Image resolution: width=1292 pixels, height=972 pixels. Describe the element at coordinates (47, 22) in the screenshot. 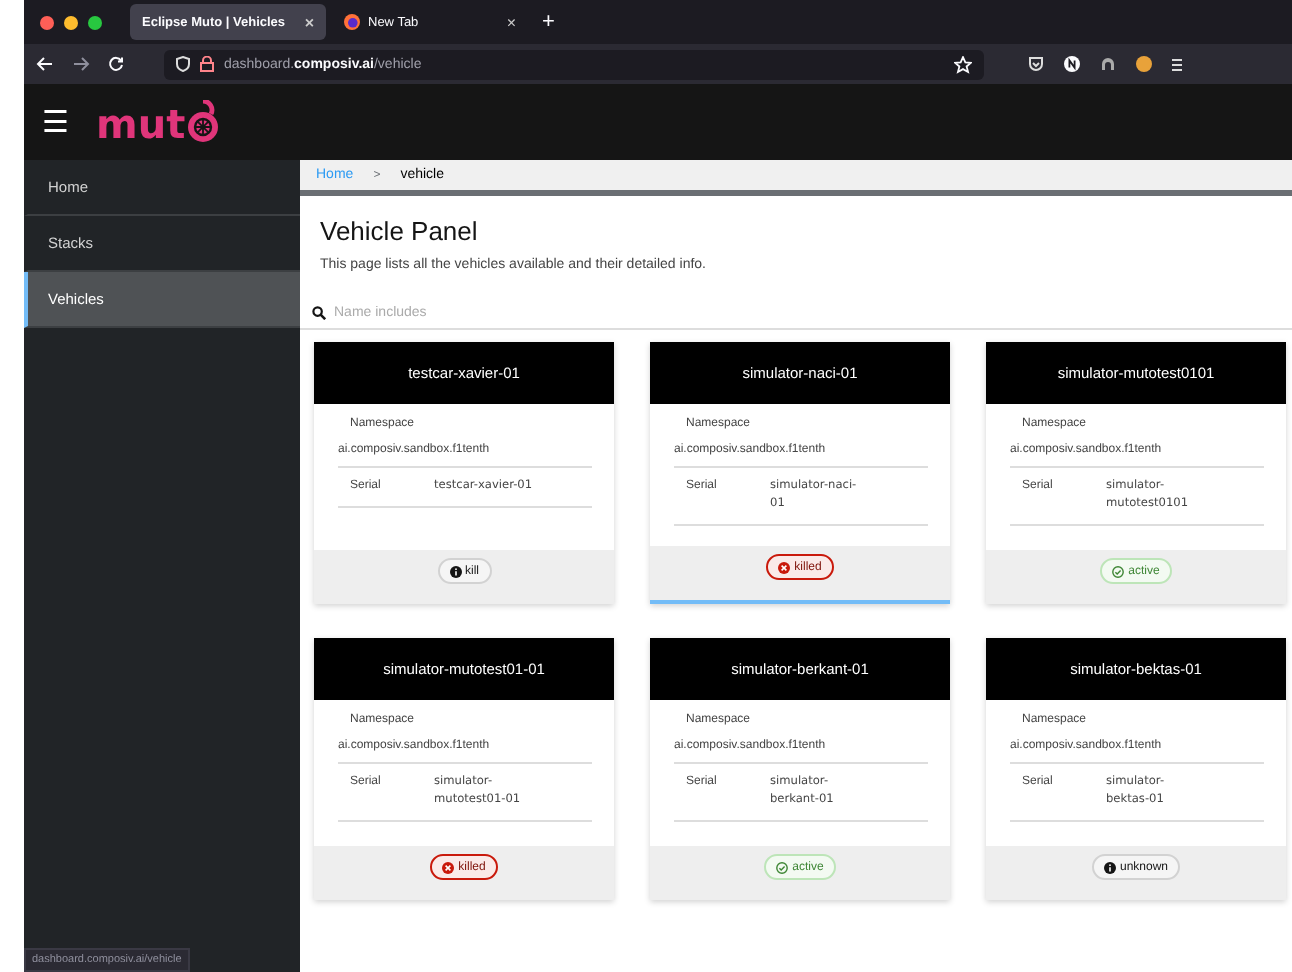

I see `close-window-icon` at that location.